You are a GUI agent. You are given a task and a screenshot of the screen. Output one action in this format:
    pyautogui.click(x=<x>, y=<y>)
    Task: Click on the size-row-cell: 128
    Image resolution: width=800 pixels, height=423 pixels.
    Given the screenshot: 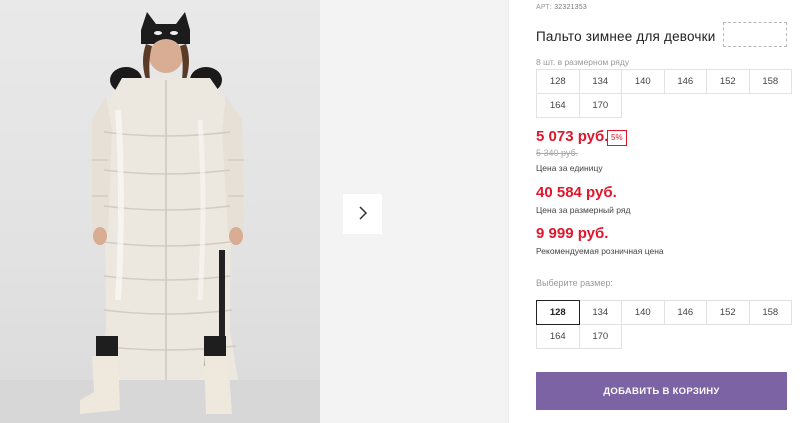 What is the action you would take?
    pyautogui.click(x=558, y=81)
    